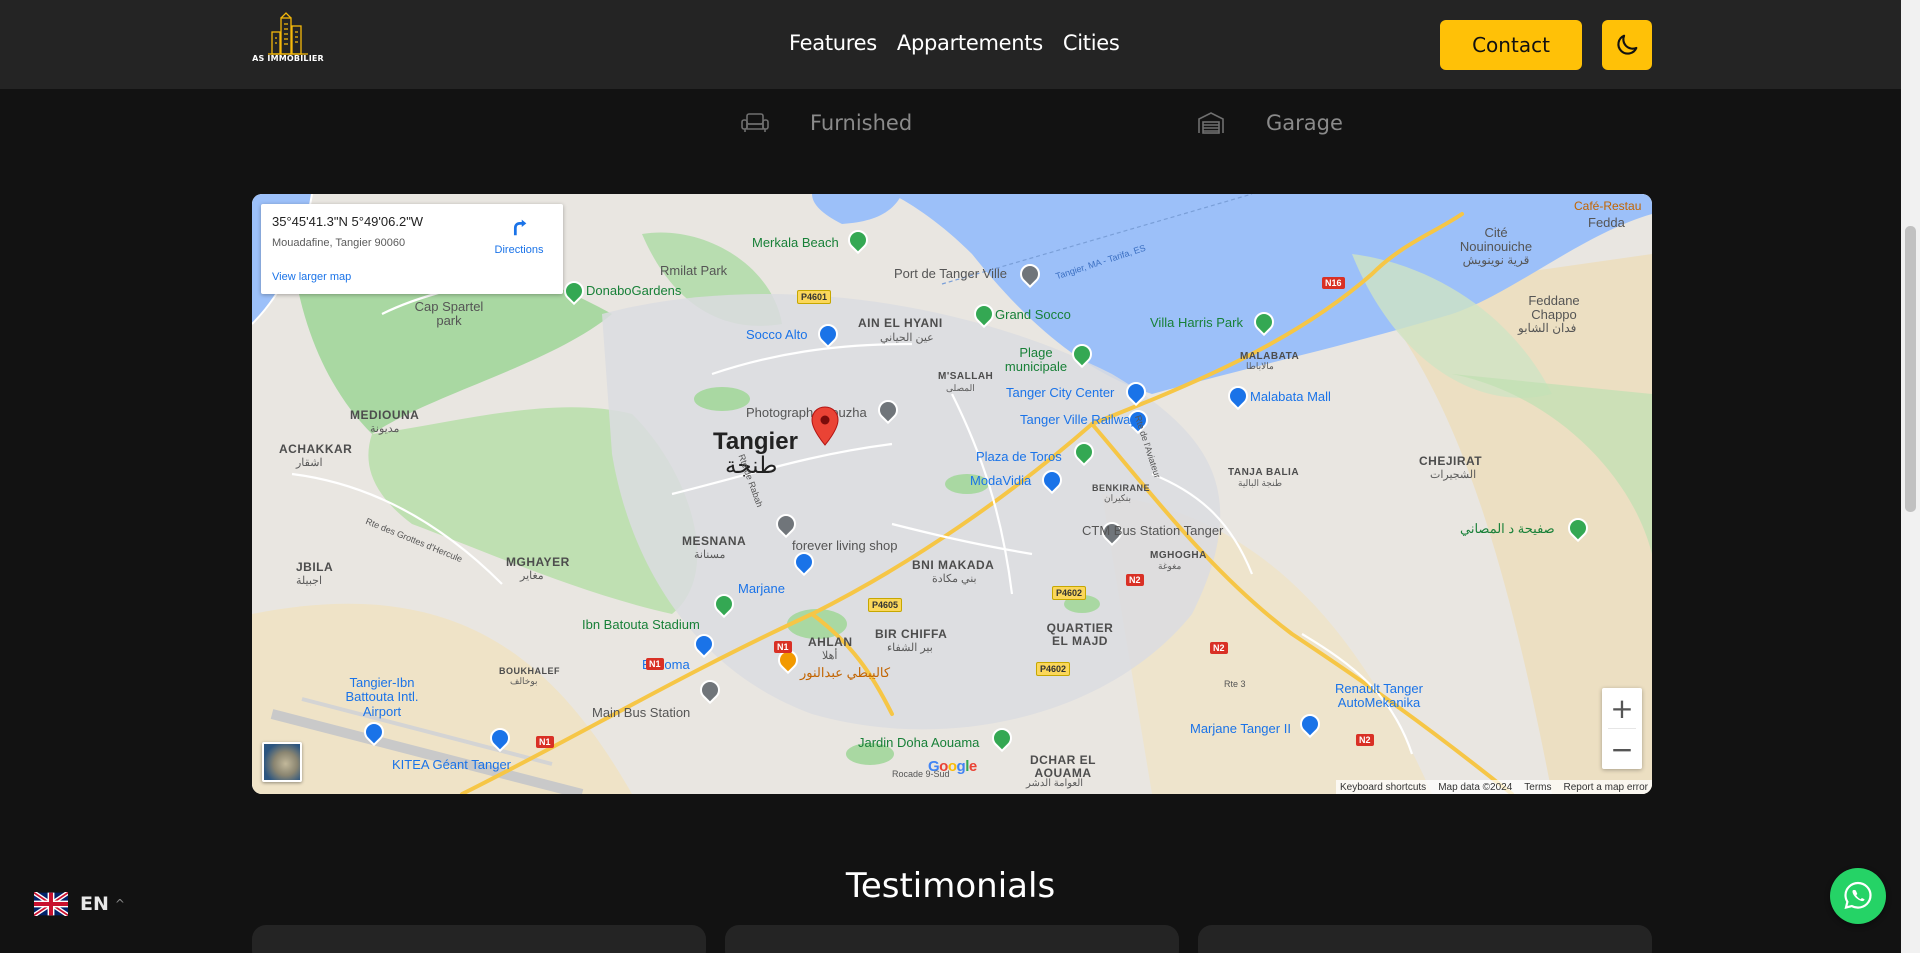  What do you see at coordinates (316, 449) in the screenshot?
I see `map-area-label: ACHAKKAR` at bounding box center [316, 449].